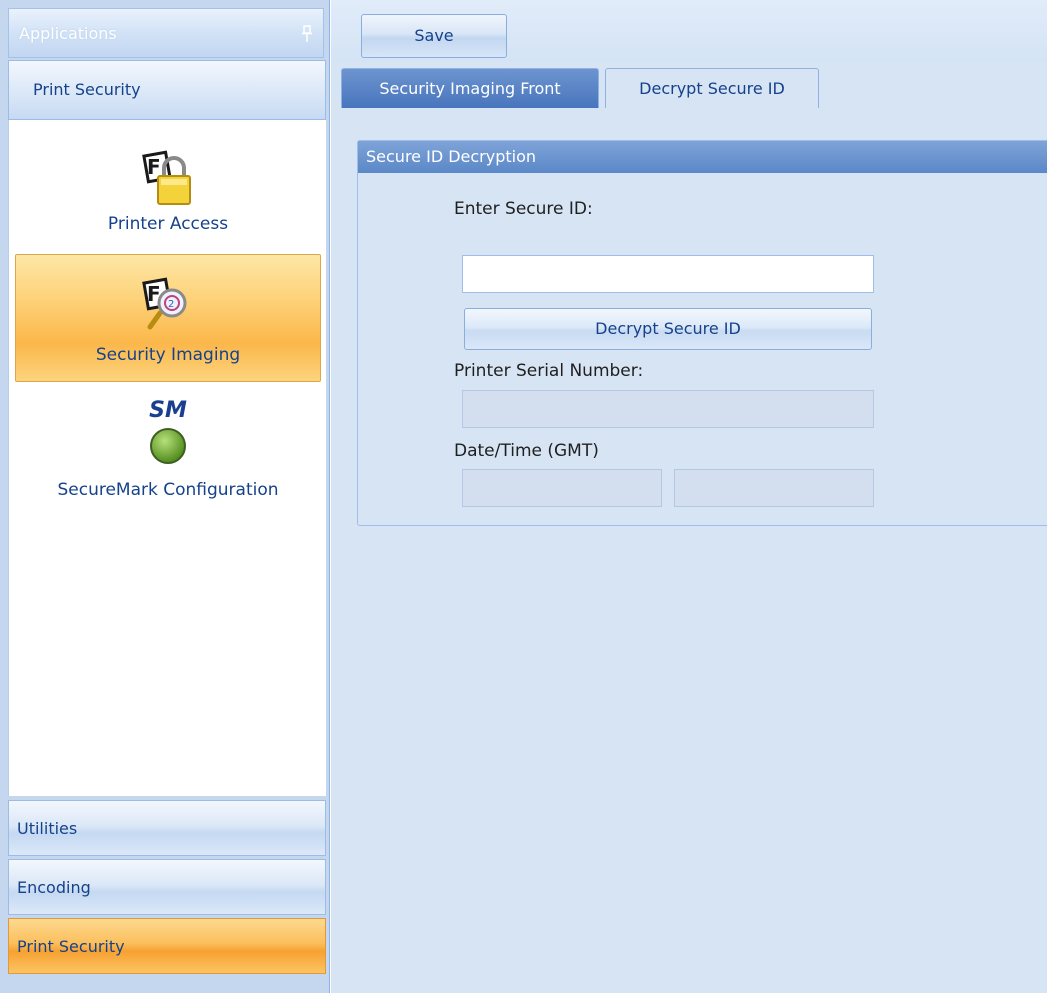  I want to click on sidebar-item-security-imaging: F 2 Security Imaging, so click(168, 318).